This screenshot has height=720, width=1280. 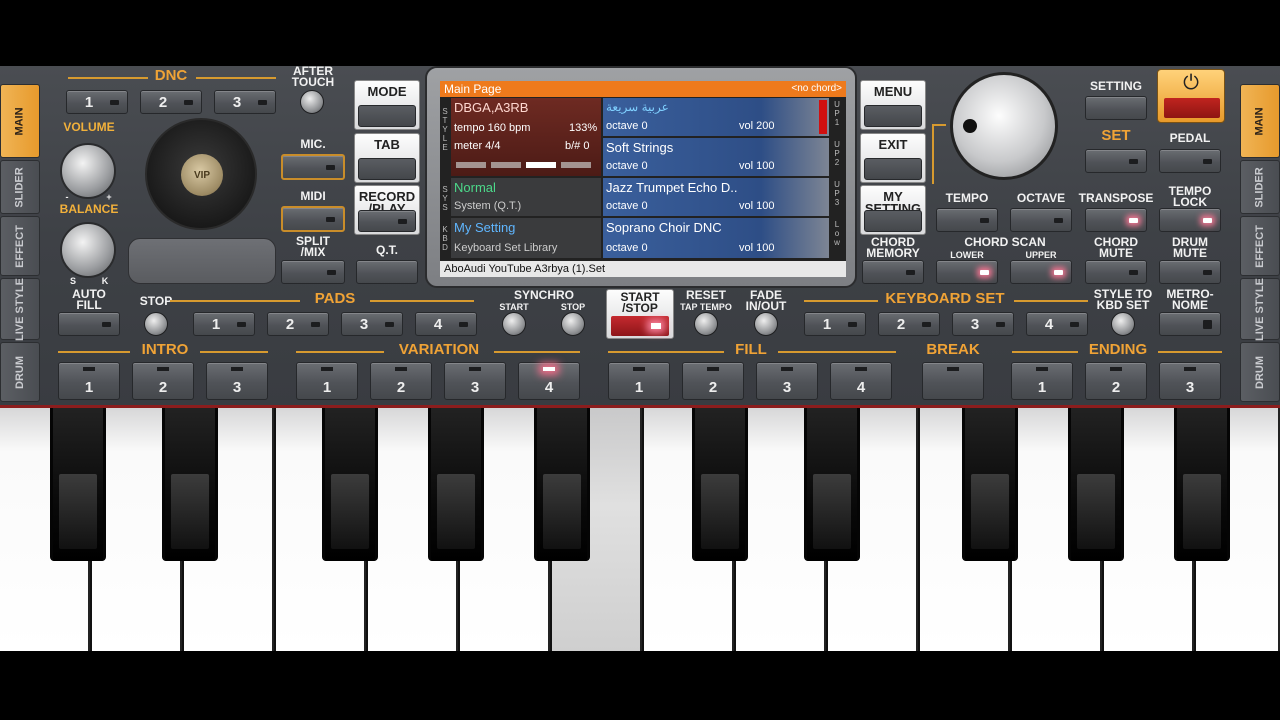 I want to click on metronome-button, so click(x=1190, y=324).